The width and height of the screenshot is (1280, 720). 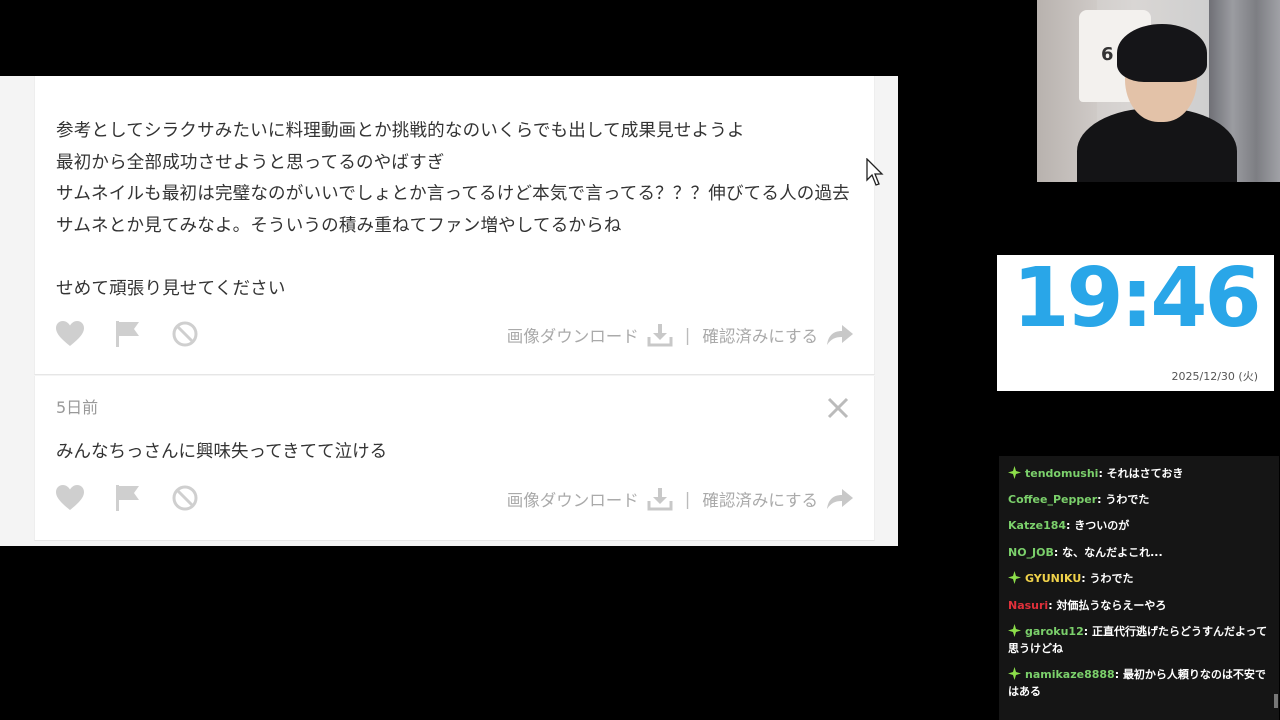 I want to click on chat-text: きついのが, so click(x=1102, y=525).